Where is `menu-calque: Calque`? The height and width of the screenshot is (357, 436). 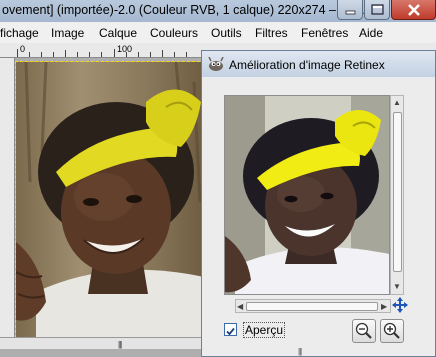 menu-calque: Calque is located at coordinates (118, 33).